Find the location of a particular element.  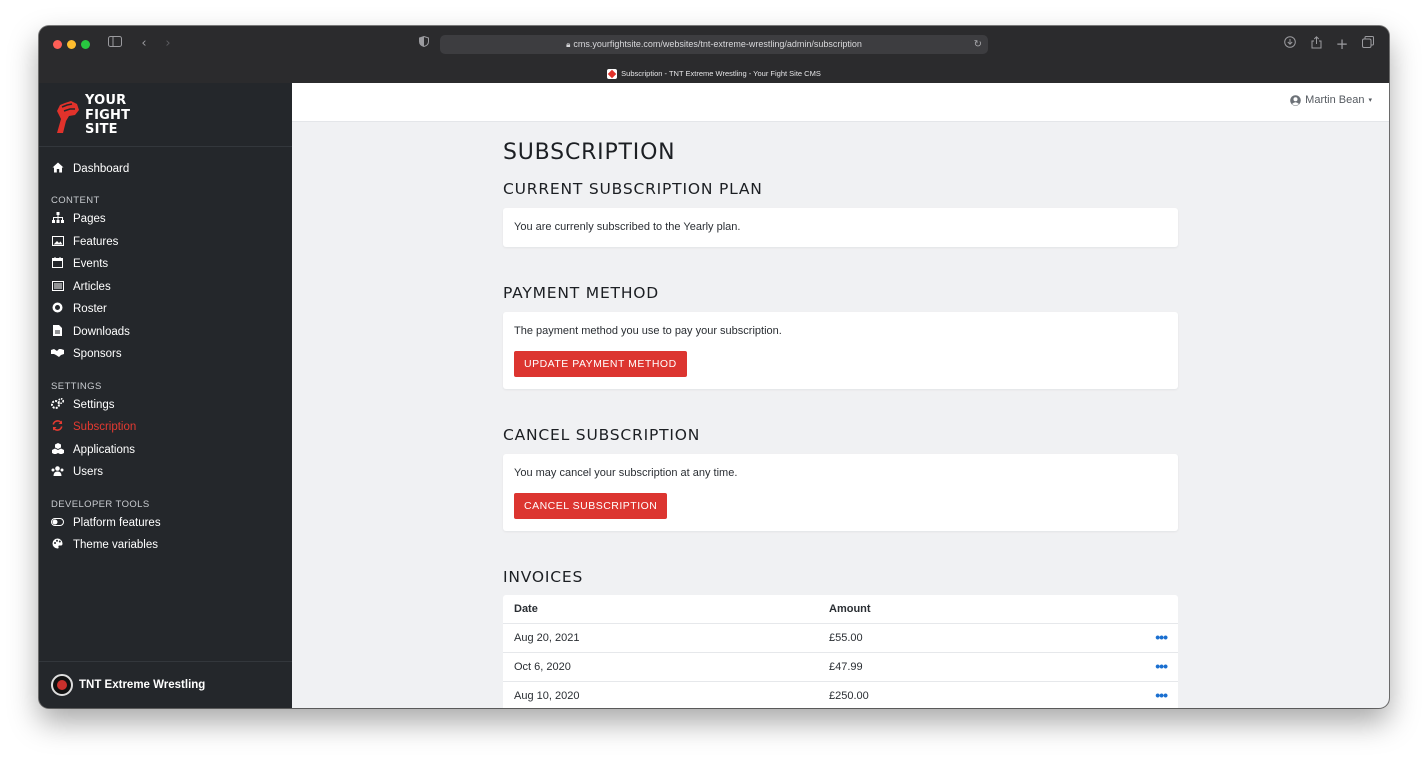

cancel-subscription-button: CANCEL SUBSCRIPTION is located at coordinates (591, 506).